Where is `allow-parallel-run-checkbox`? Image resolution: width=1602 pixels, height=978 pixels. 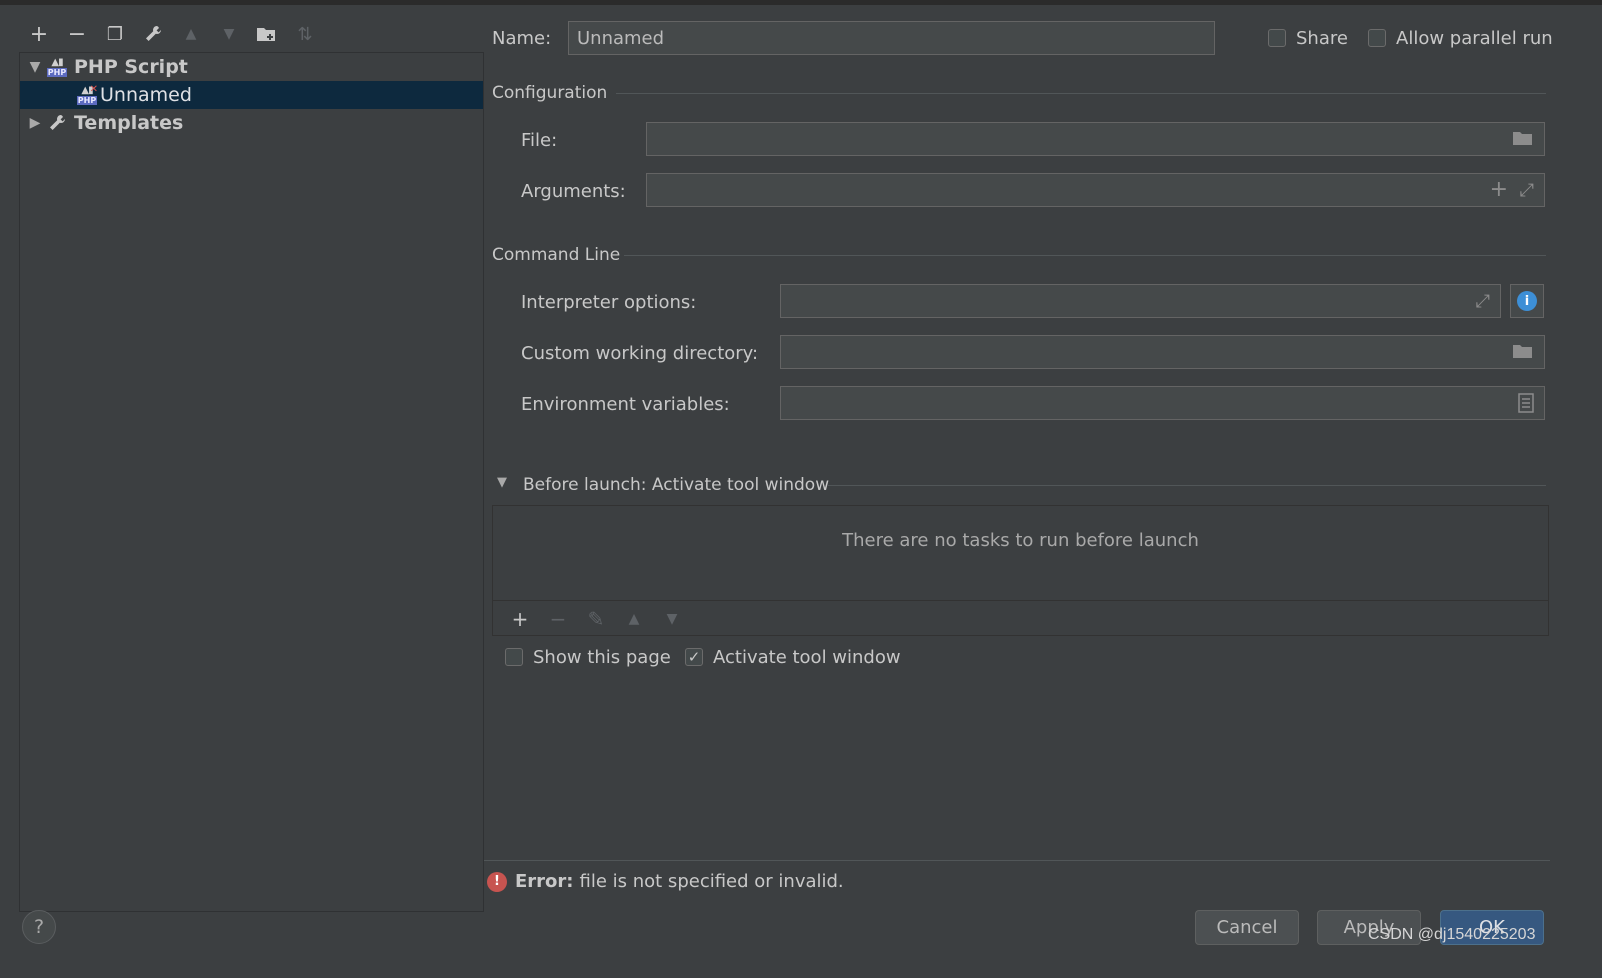 allow-parallel-run-checkbox is located at coordinates (1377, 38).